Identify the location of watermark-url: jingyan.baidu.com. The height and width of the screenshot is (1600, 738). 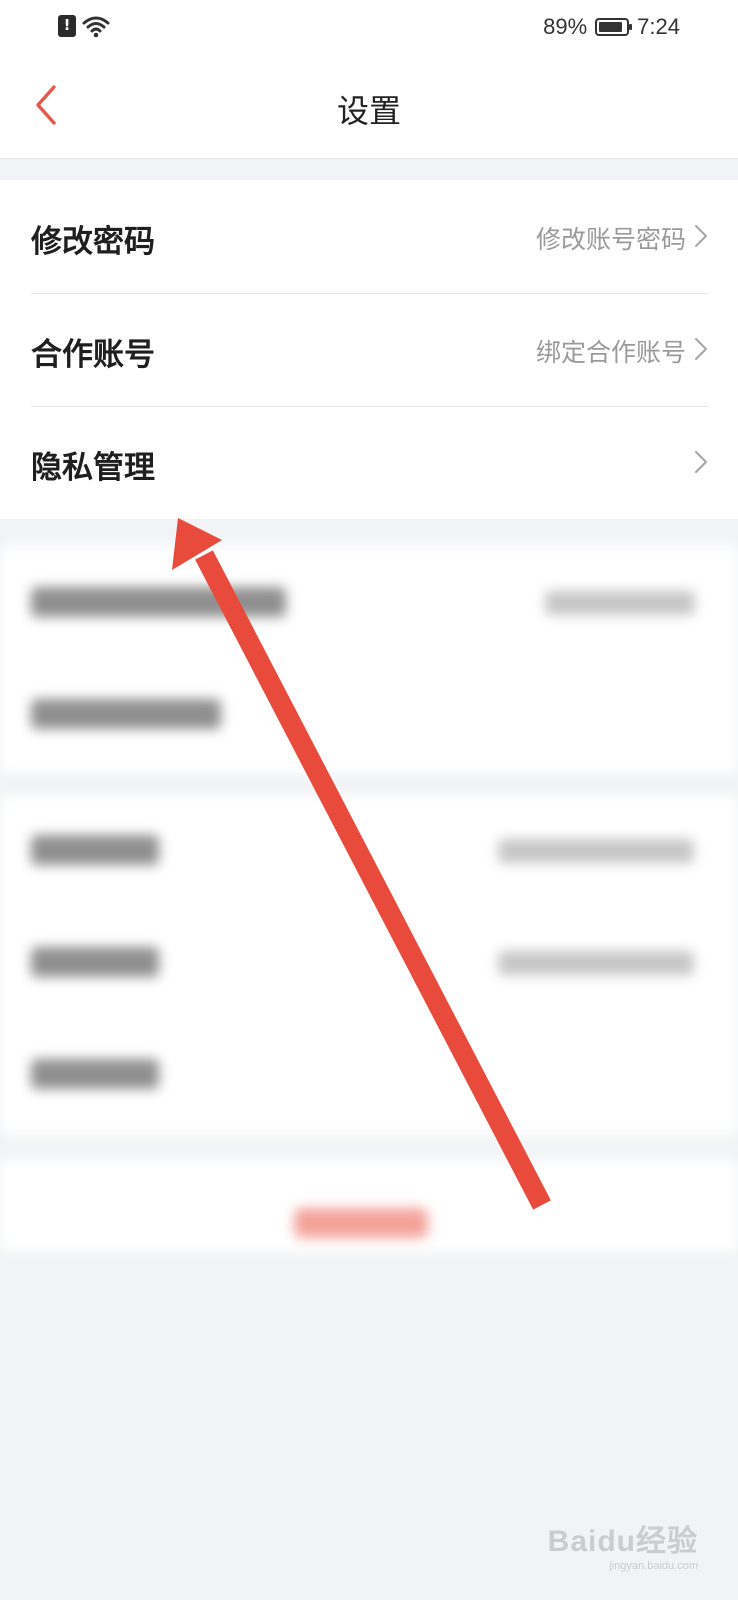
(653, 1566).